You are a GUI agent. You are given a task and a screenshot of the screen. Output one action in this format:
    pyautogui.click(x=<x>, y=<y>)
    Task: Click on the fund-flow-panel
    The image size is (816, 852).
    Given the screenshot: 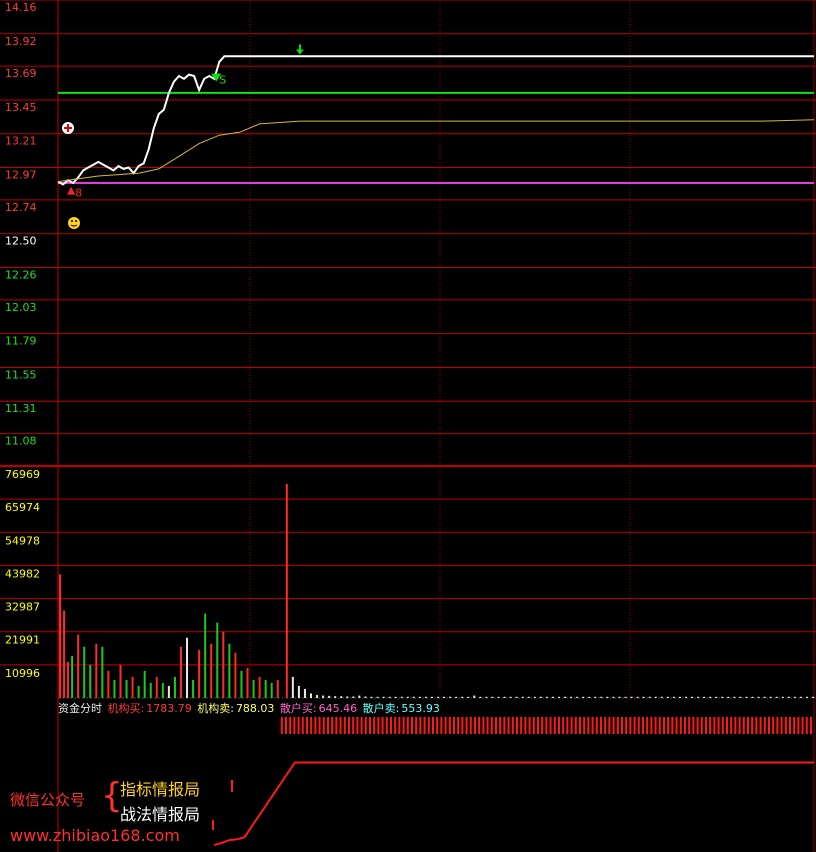 What is the action you would take?
    pyautogui.click(x=513, y=781)
    